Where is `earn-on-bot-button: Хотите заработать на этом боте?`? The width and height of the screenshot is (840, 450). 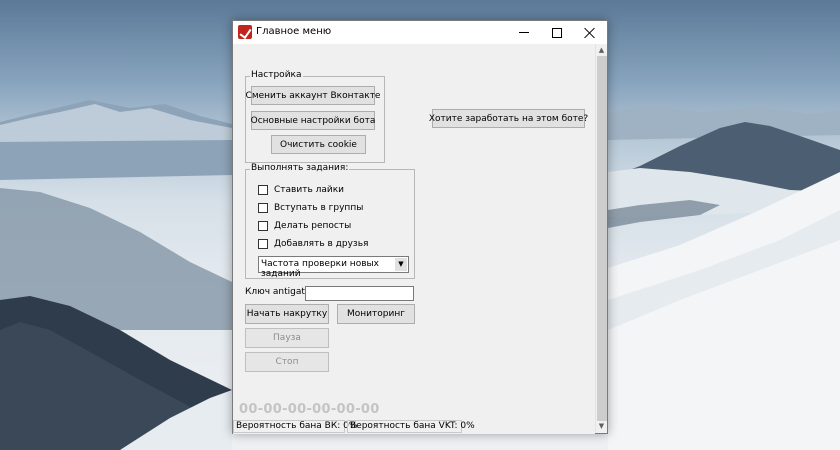 earn-on-bot-button: Хотите заработать на этом боте? is located at coordinates (508, 118).